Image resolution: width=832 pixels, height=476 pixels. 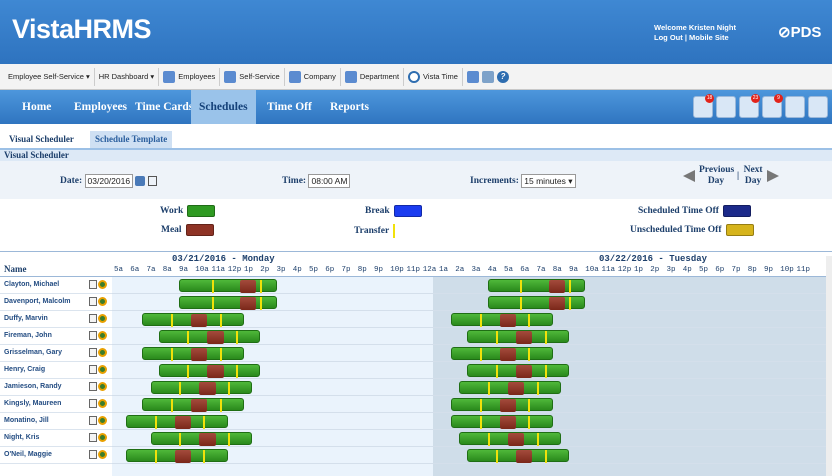 I want to click on employees-shortcut: Employees, so click(x=190, y=76).